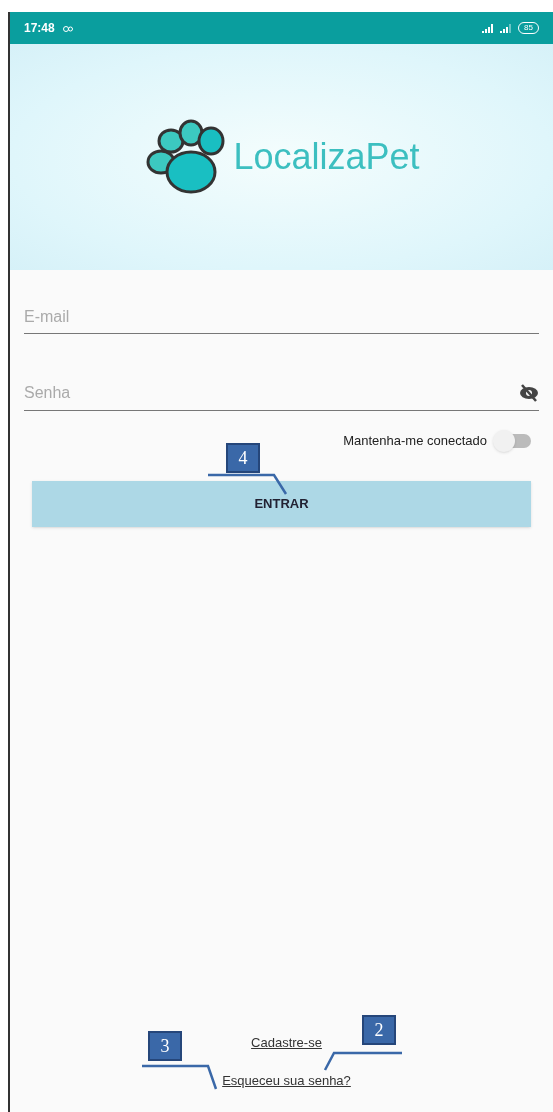 The width and height of the screenshot is (553, 1112). I want to click on status-time: 17:48, so click(39, 28).